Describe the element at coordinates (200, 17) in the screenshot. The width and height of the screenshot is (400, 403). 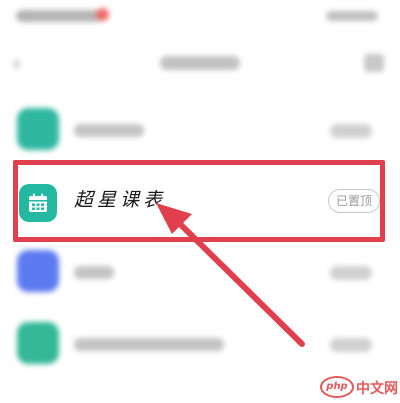
I see `status-bar` at that location.